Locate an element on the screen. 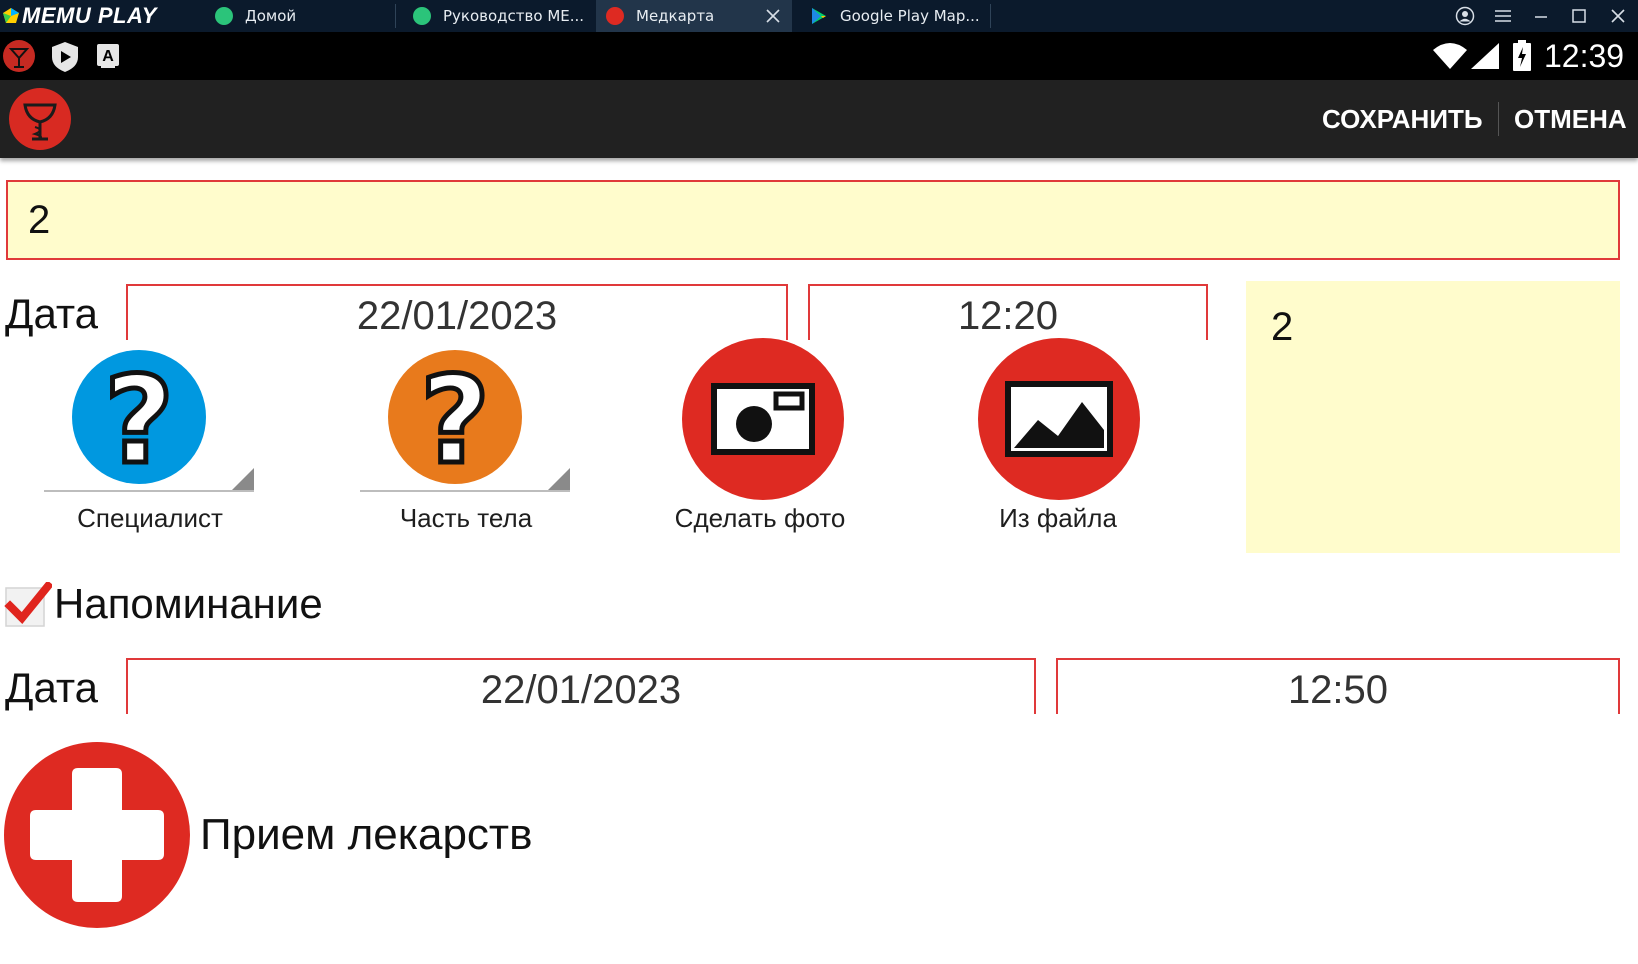  take-photo-label: Сделать фото is located at coordinates (760, 518).